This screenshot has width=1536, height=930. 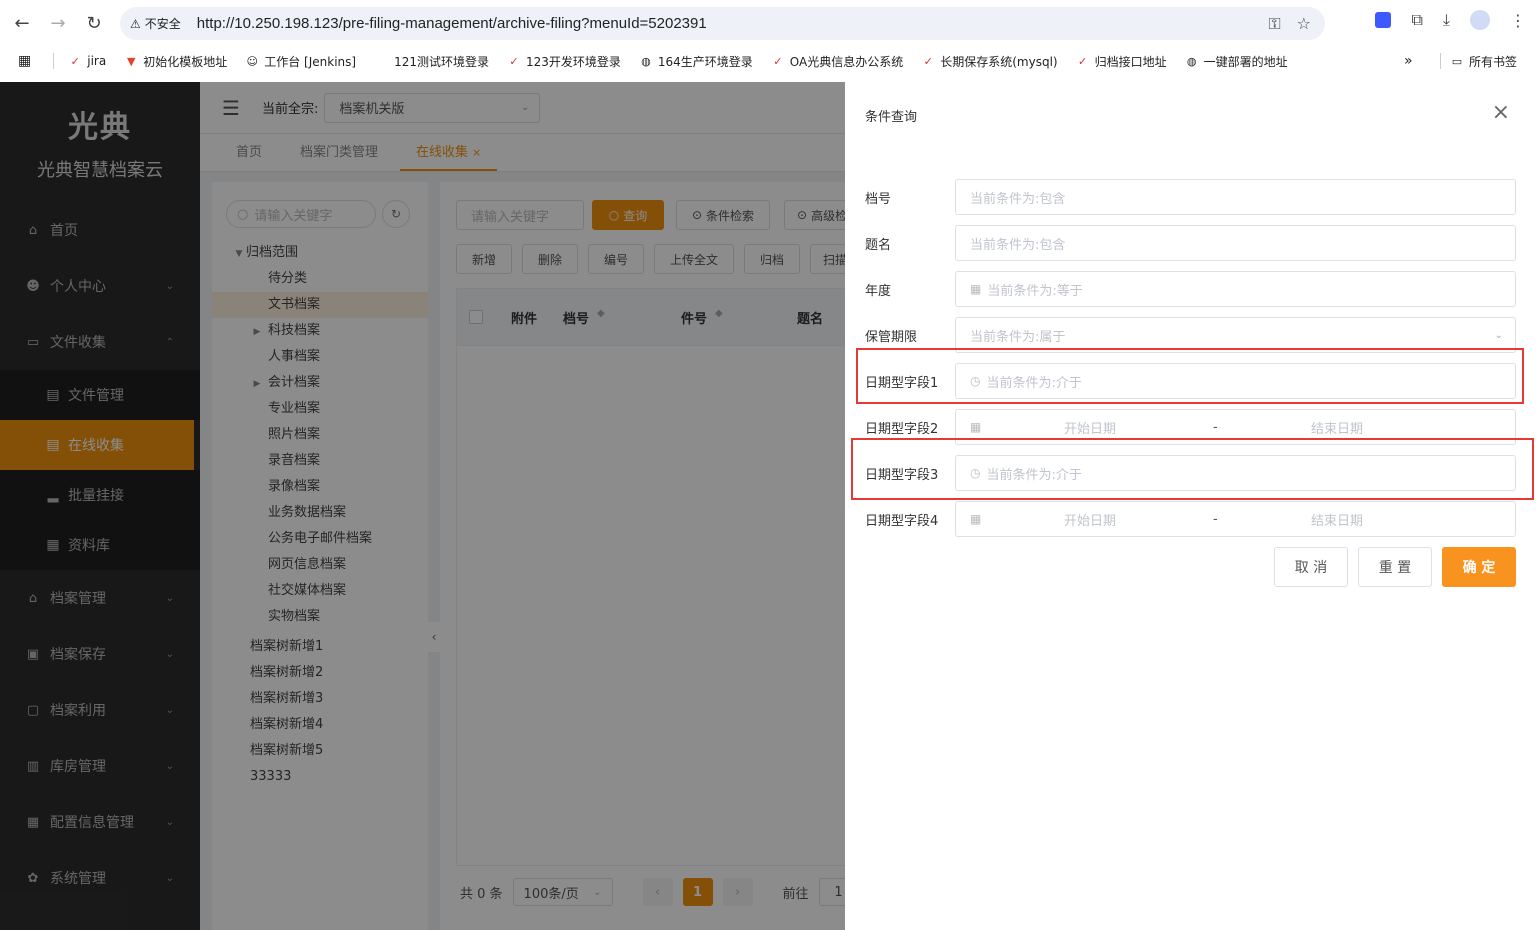 What do you see at coordinates (1235, 289) in the screenshot?
I see `year-picker: ▦ 当前条件为:等于` at bounding box center [1235, 289].